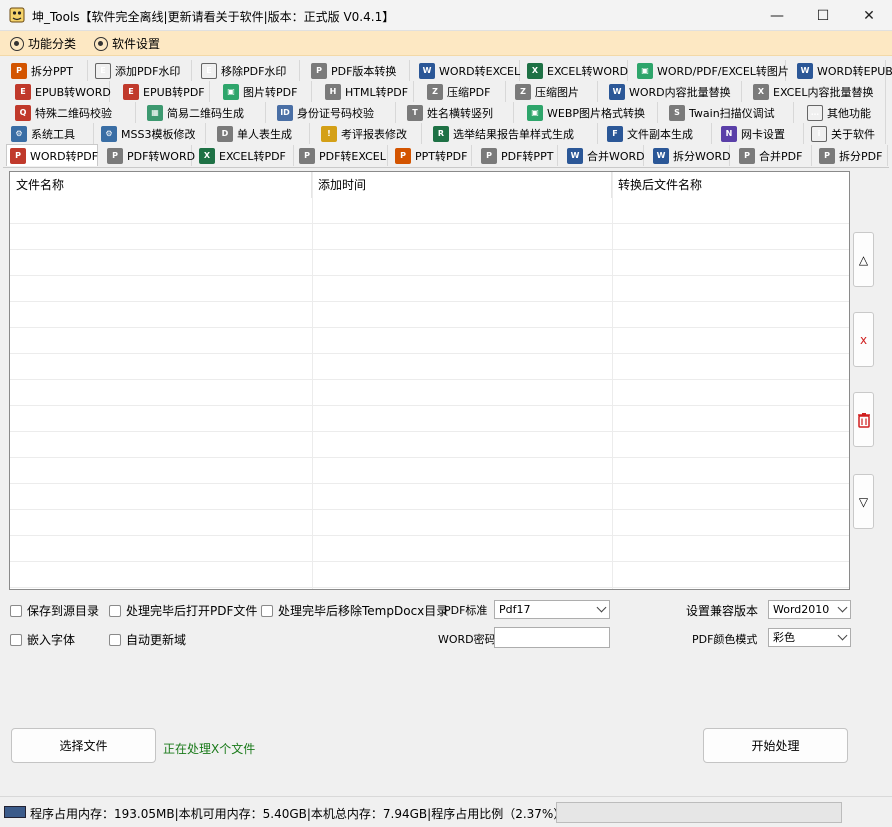 This screenshot has height=827, width=892. Describe the element at coordinates (861, 156) in the screenshot. I see `tab-label: 拆分PDF` at that location.